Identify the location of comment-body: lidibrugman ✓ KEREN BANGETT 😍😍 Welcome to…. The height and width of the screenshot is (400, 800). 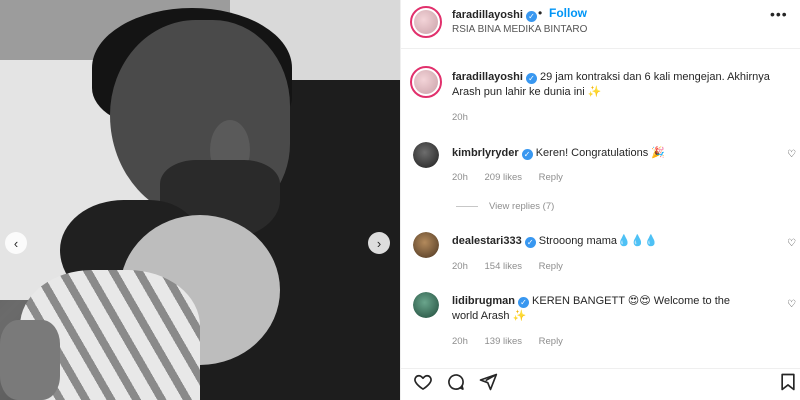
(602, 309).